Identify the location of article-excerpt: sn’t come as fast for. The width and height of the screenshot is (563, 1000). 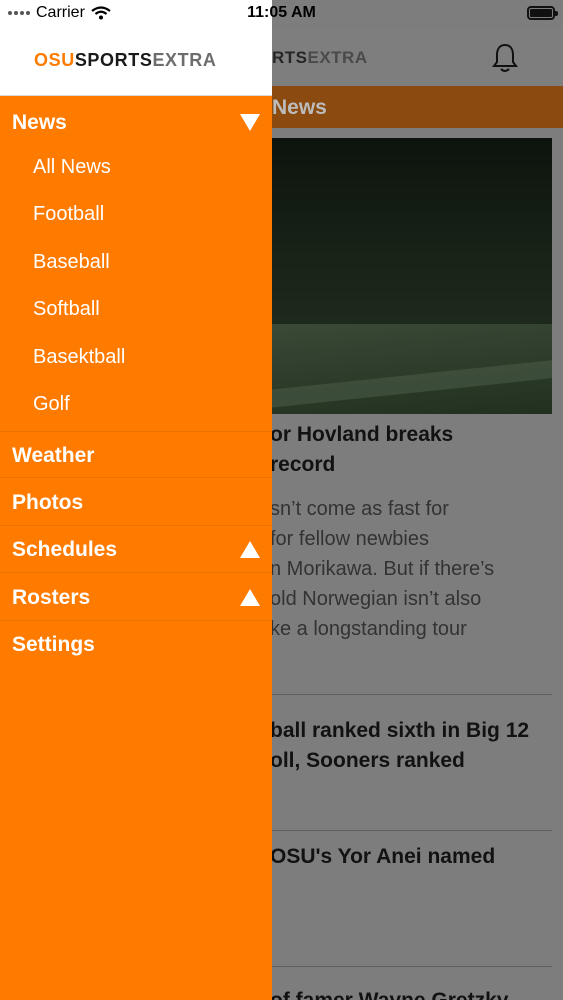
(359, 509).